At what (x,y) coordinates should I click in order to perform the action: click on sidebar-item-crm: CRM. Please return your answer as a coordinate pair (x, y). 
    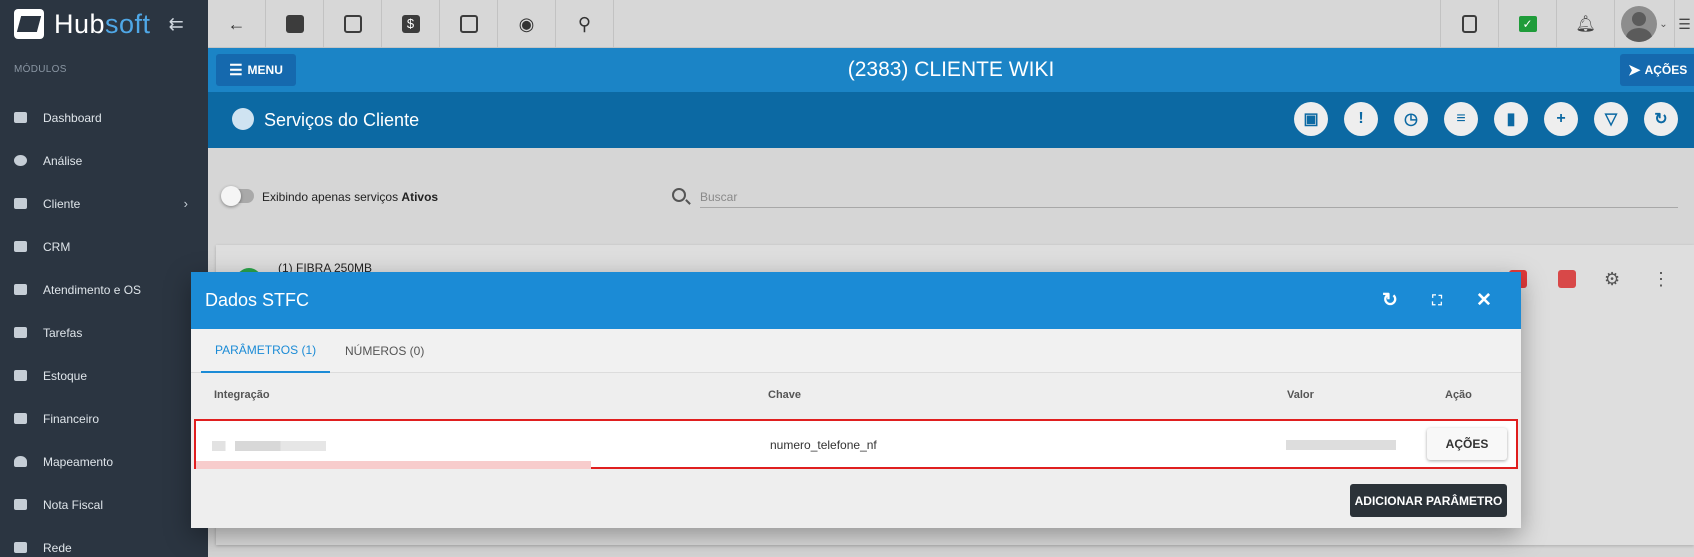
    Looking at the image, I should click on (104, 246).